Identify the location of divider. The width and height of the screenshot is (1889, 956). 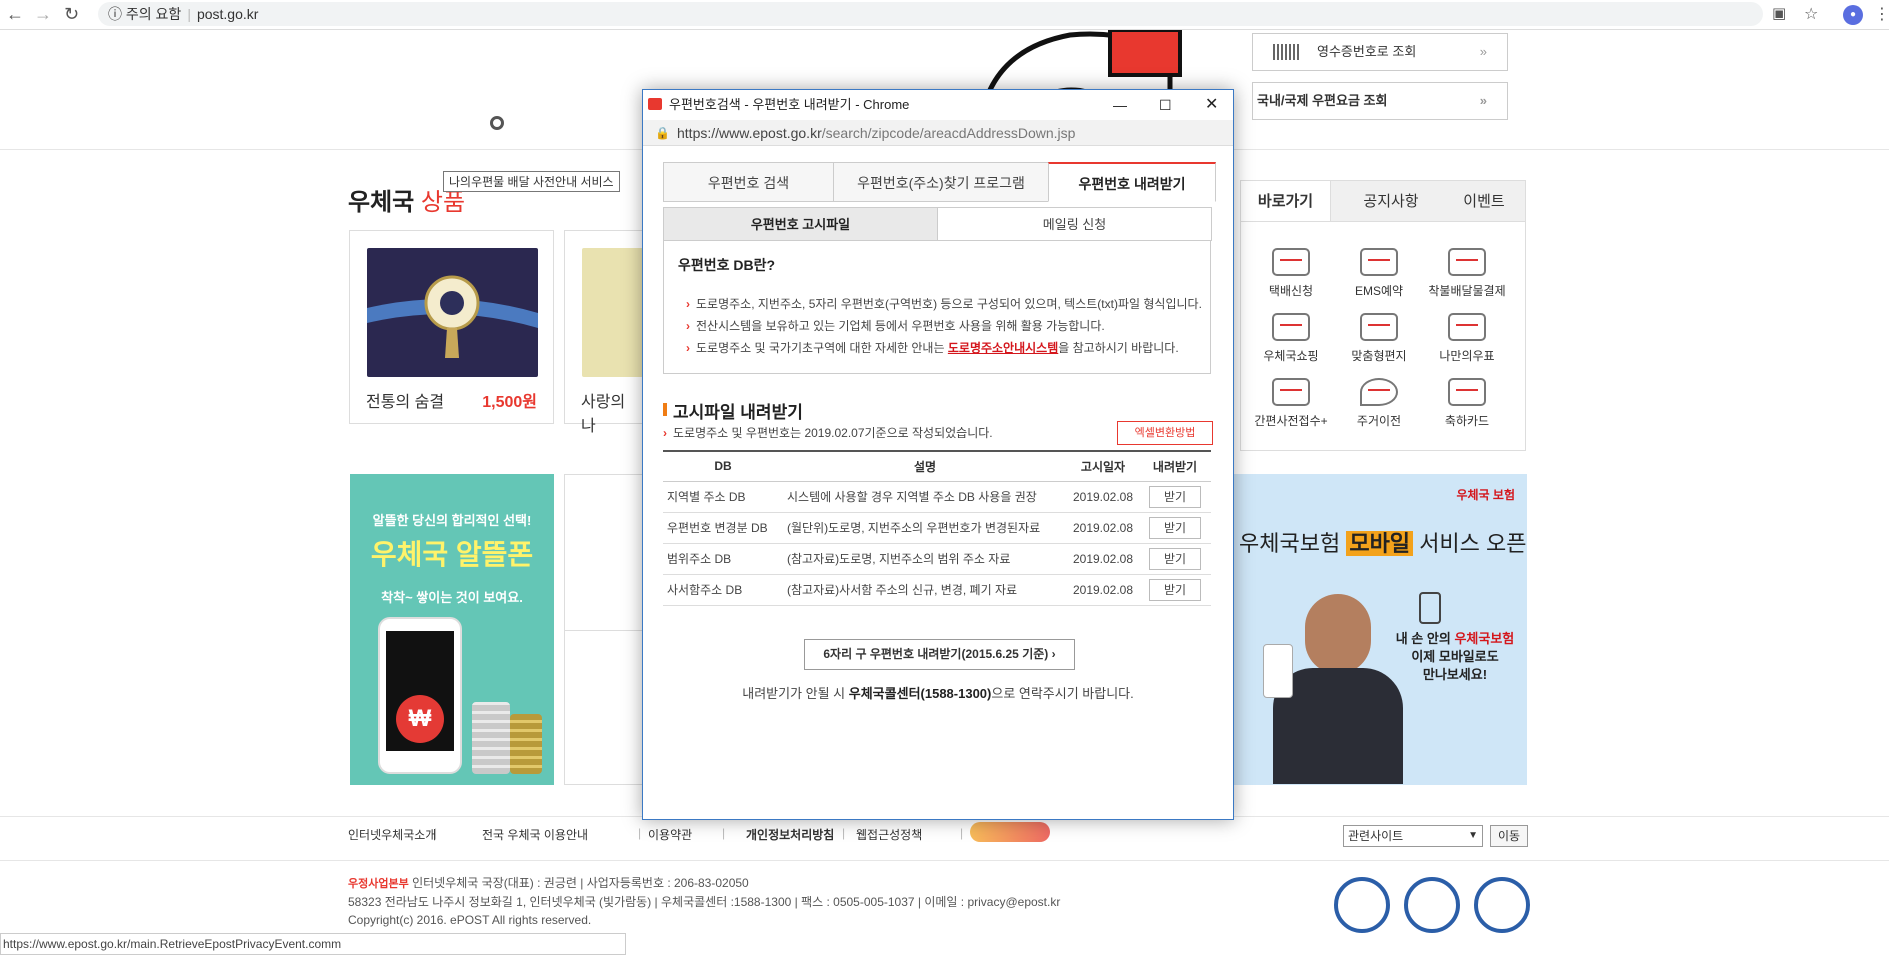
(944, 860).